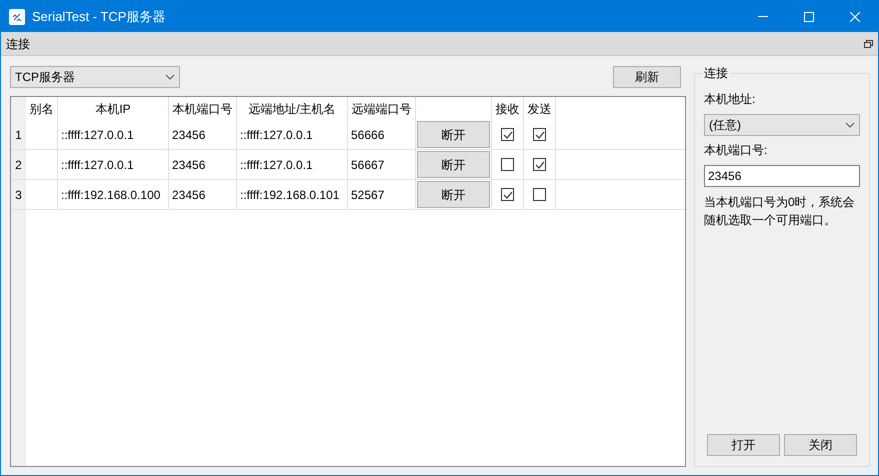 This screenshot has width=879, height=476. Describe the element at coordinates (42, 109) in the screenshot. I see `column-header: 别名` at that location.